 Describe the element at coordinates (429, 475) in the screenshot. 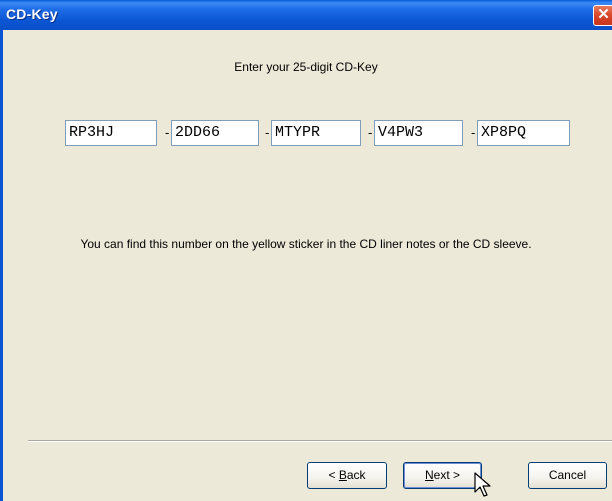

I see `next-button-mnemonic: N` at that location.